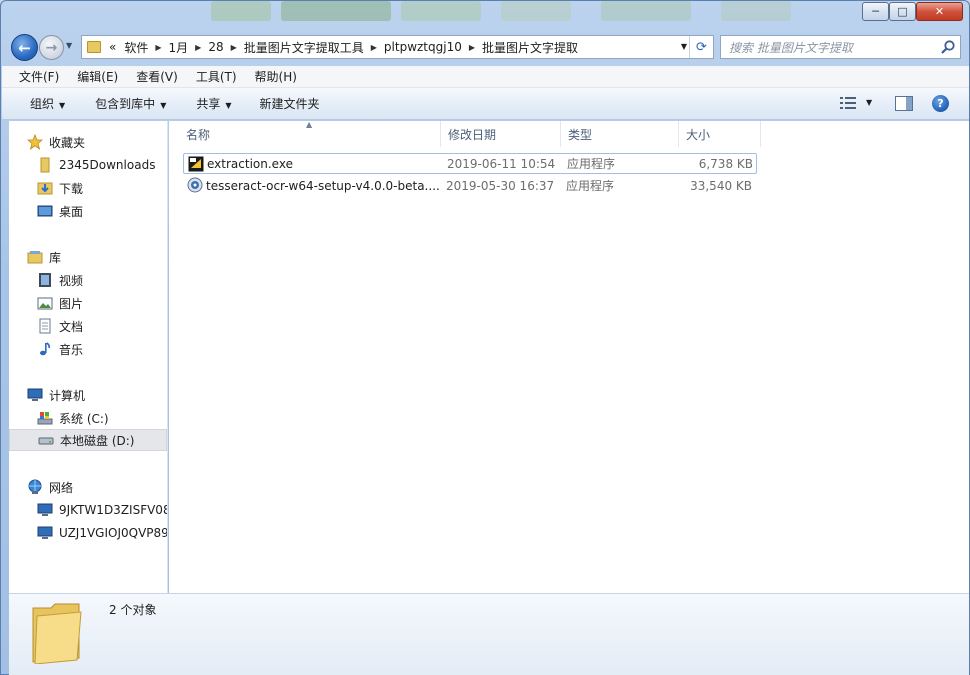  I want to click on close-icon: ✕, so click(939, 11).